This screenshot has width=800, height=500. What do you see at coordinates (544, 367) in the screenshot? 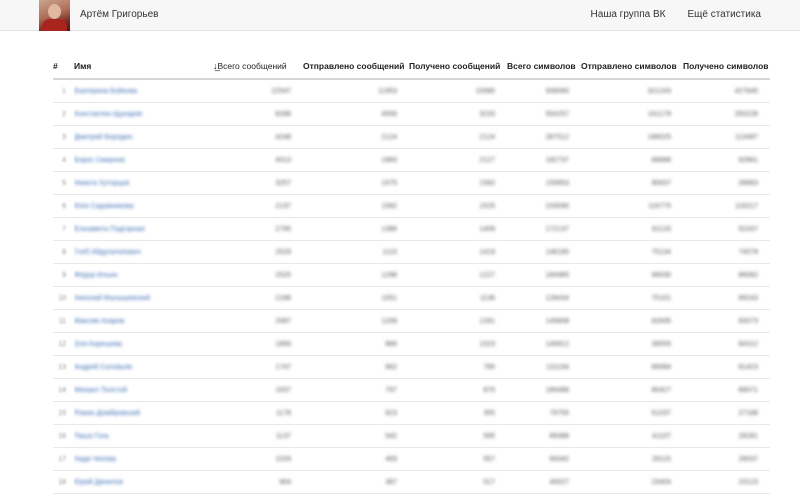
I see `cell-total-chars: 131194` at bounding box center [544, 367].